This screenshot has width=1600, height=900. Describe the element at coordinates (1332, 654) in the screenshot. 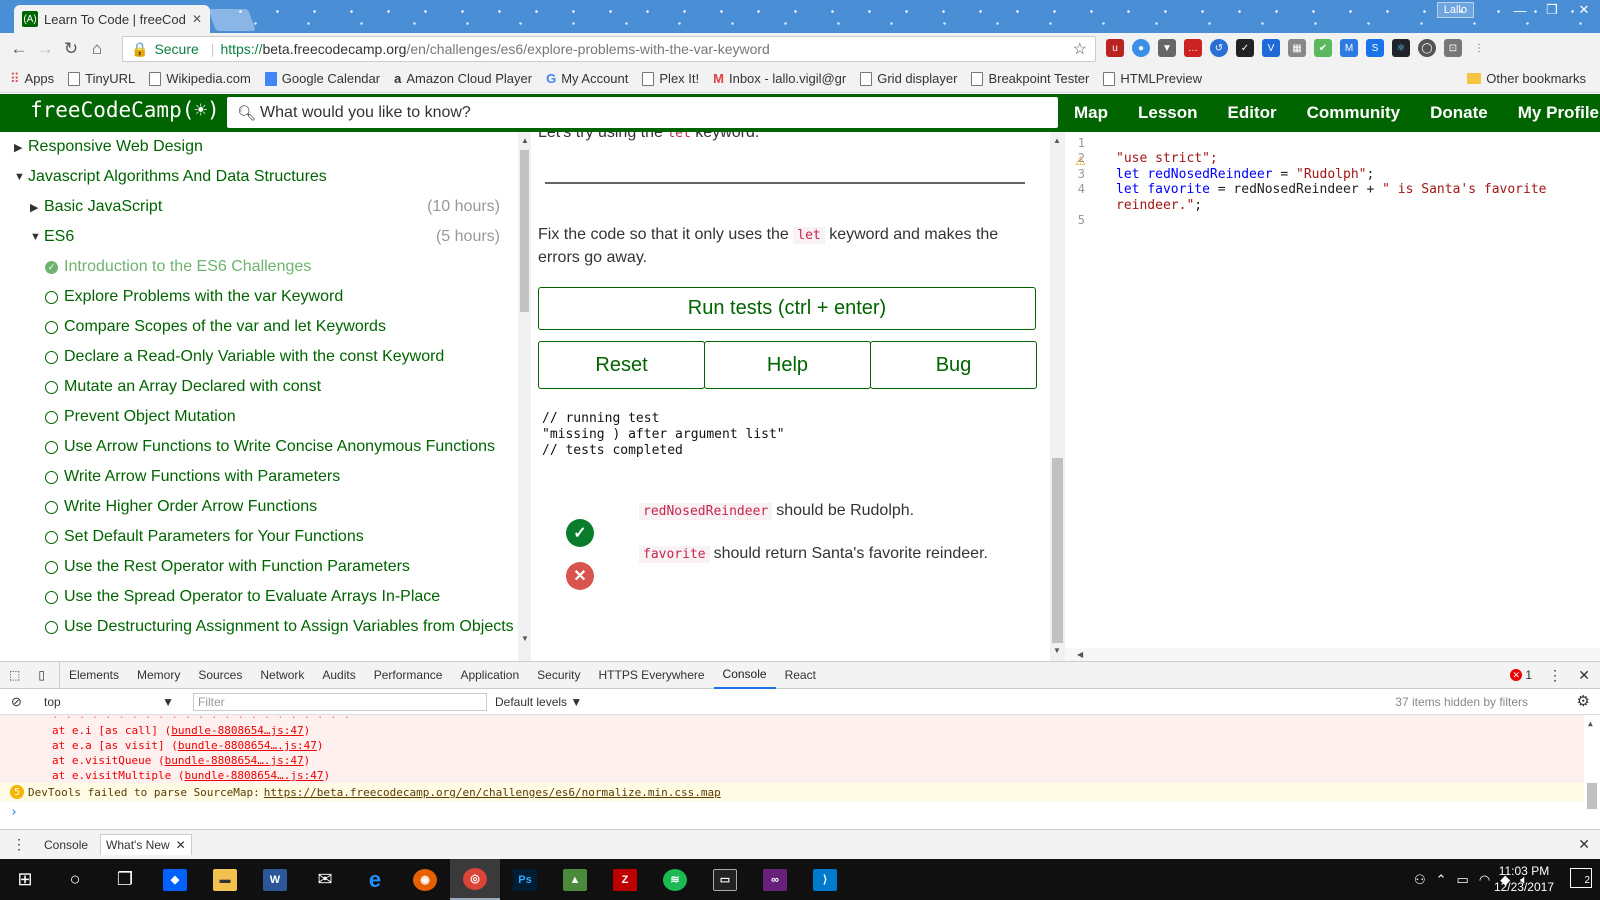

I see `editor-horizontal-scrollbar: ◀` at that location.